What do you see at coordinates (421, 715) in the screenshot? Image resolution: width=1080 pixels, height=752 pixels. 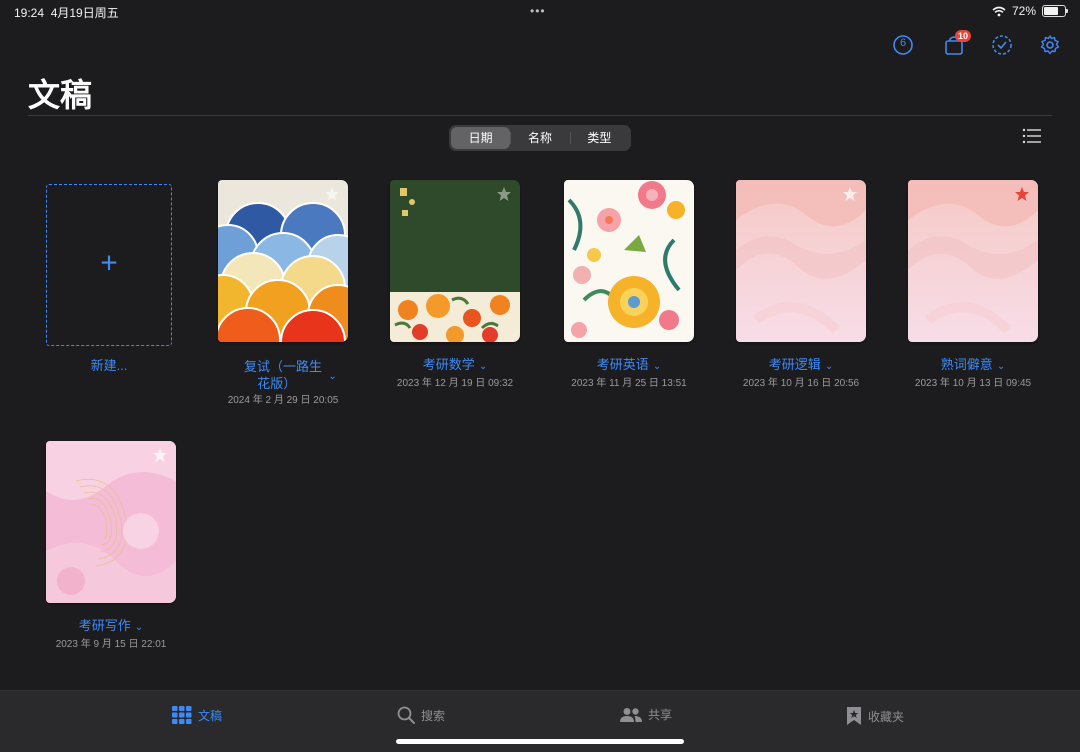 I see `tab-search: 搜索` at bounding box center [421, 715].